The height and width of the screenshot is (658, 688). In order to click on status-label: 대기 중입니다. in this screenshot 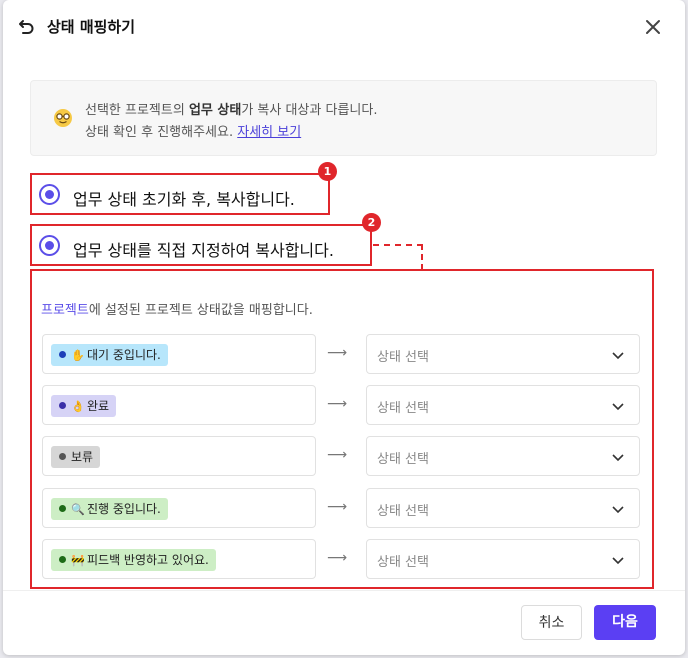, I will do `click(124, 355)`.